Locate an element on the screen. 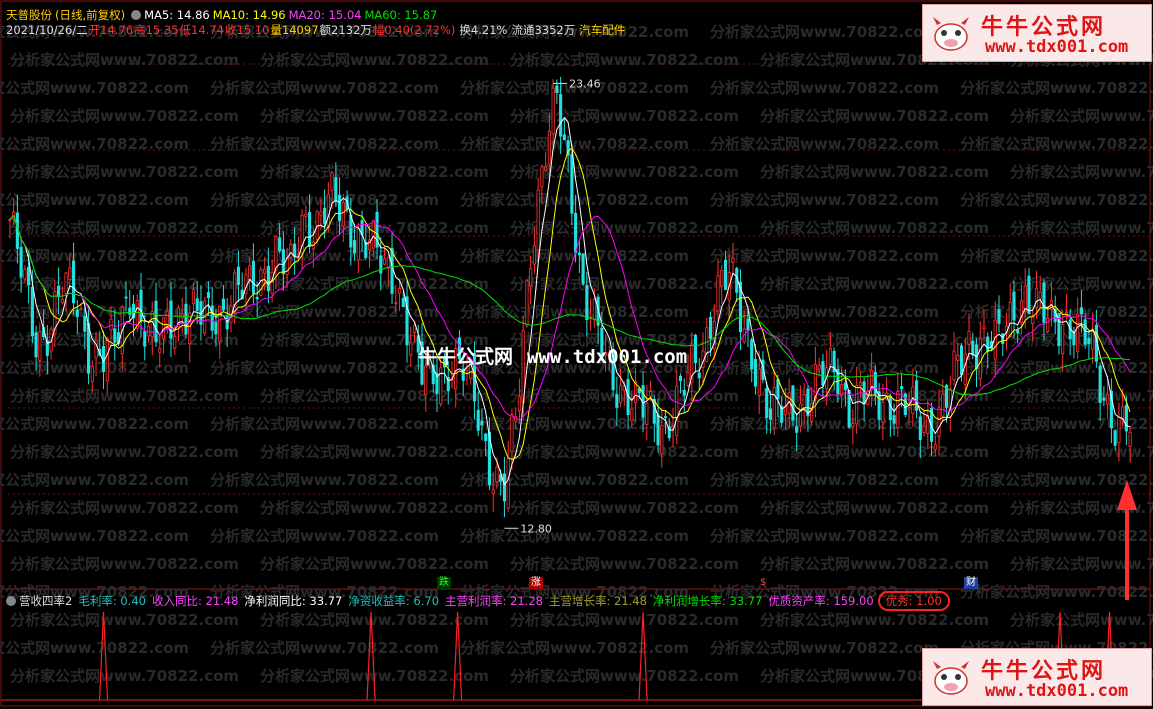 The image size is (1153, 709). float-label: 流通 is located at coordinates (523, 30).